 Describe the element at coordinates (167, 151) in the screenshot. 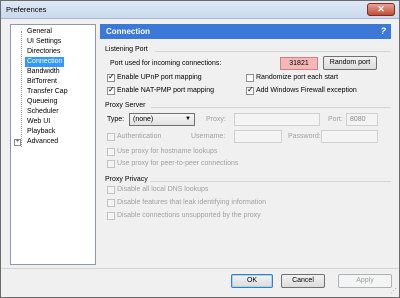

I see `hostname-lookup-label: Use proxy for hostname lookups` at that location.